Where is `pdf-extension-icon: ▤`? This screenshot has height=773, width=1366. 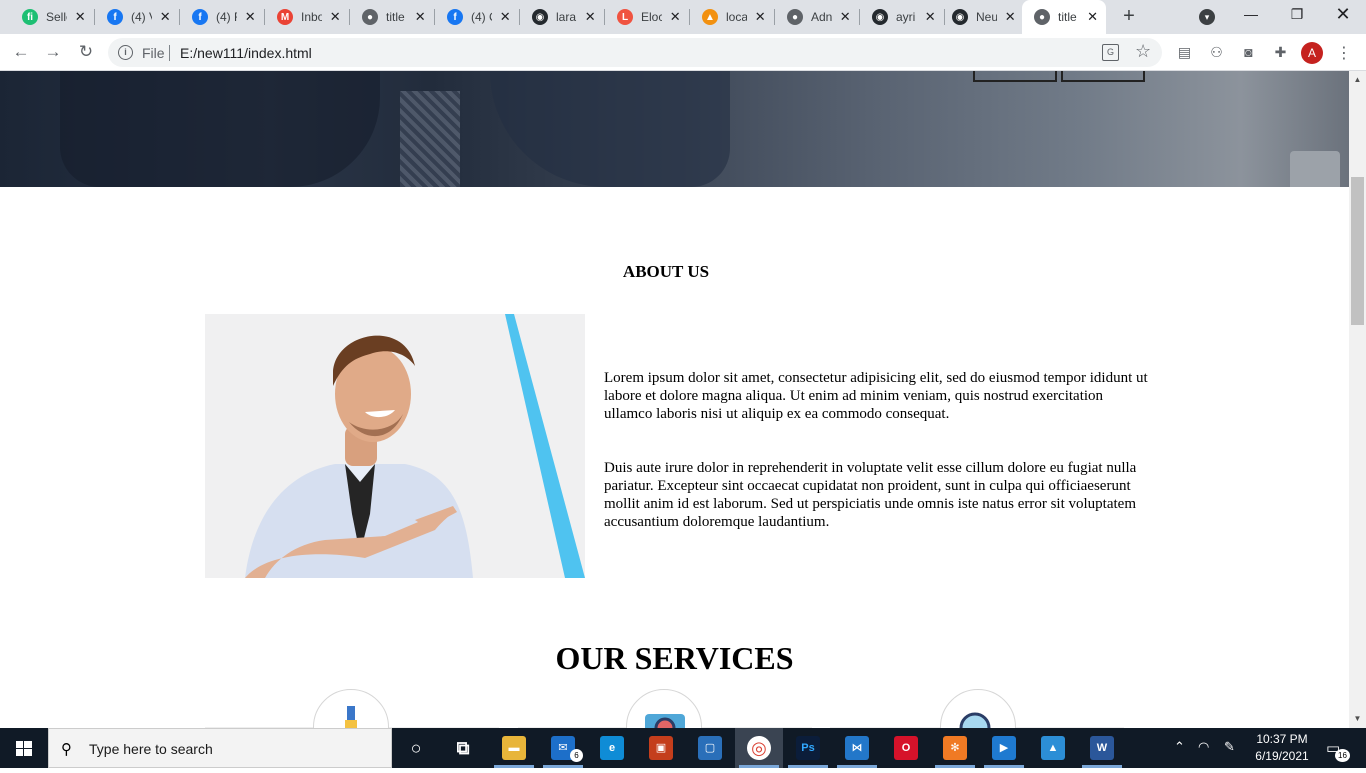
pdf-extension-icon: ▤ is located at coordinates (1184, 52).